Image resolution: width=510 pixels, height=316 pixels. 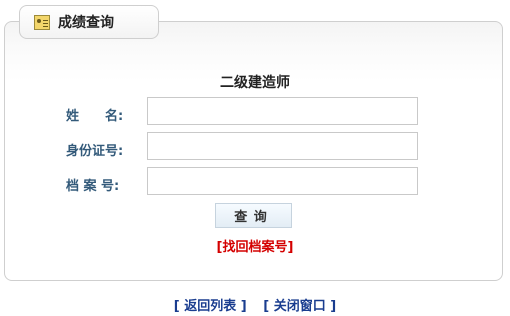 I want to click on close-window-link: [ 关闭窗口 ], so click(x=299, y=306).